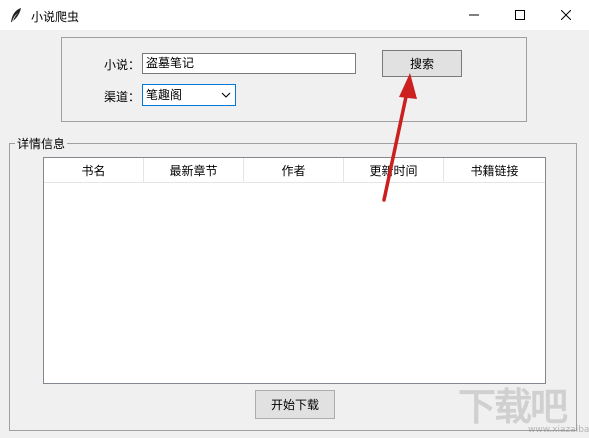 This screenshot has height=438, width=589. I want to click on maximize-button, so click(520, 15).